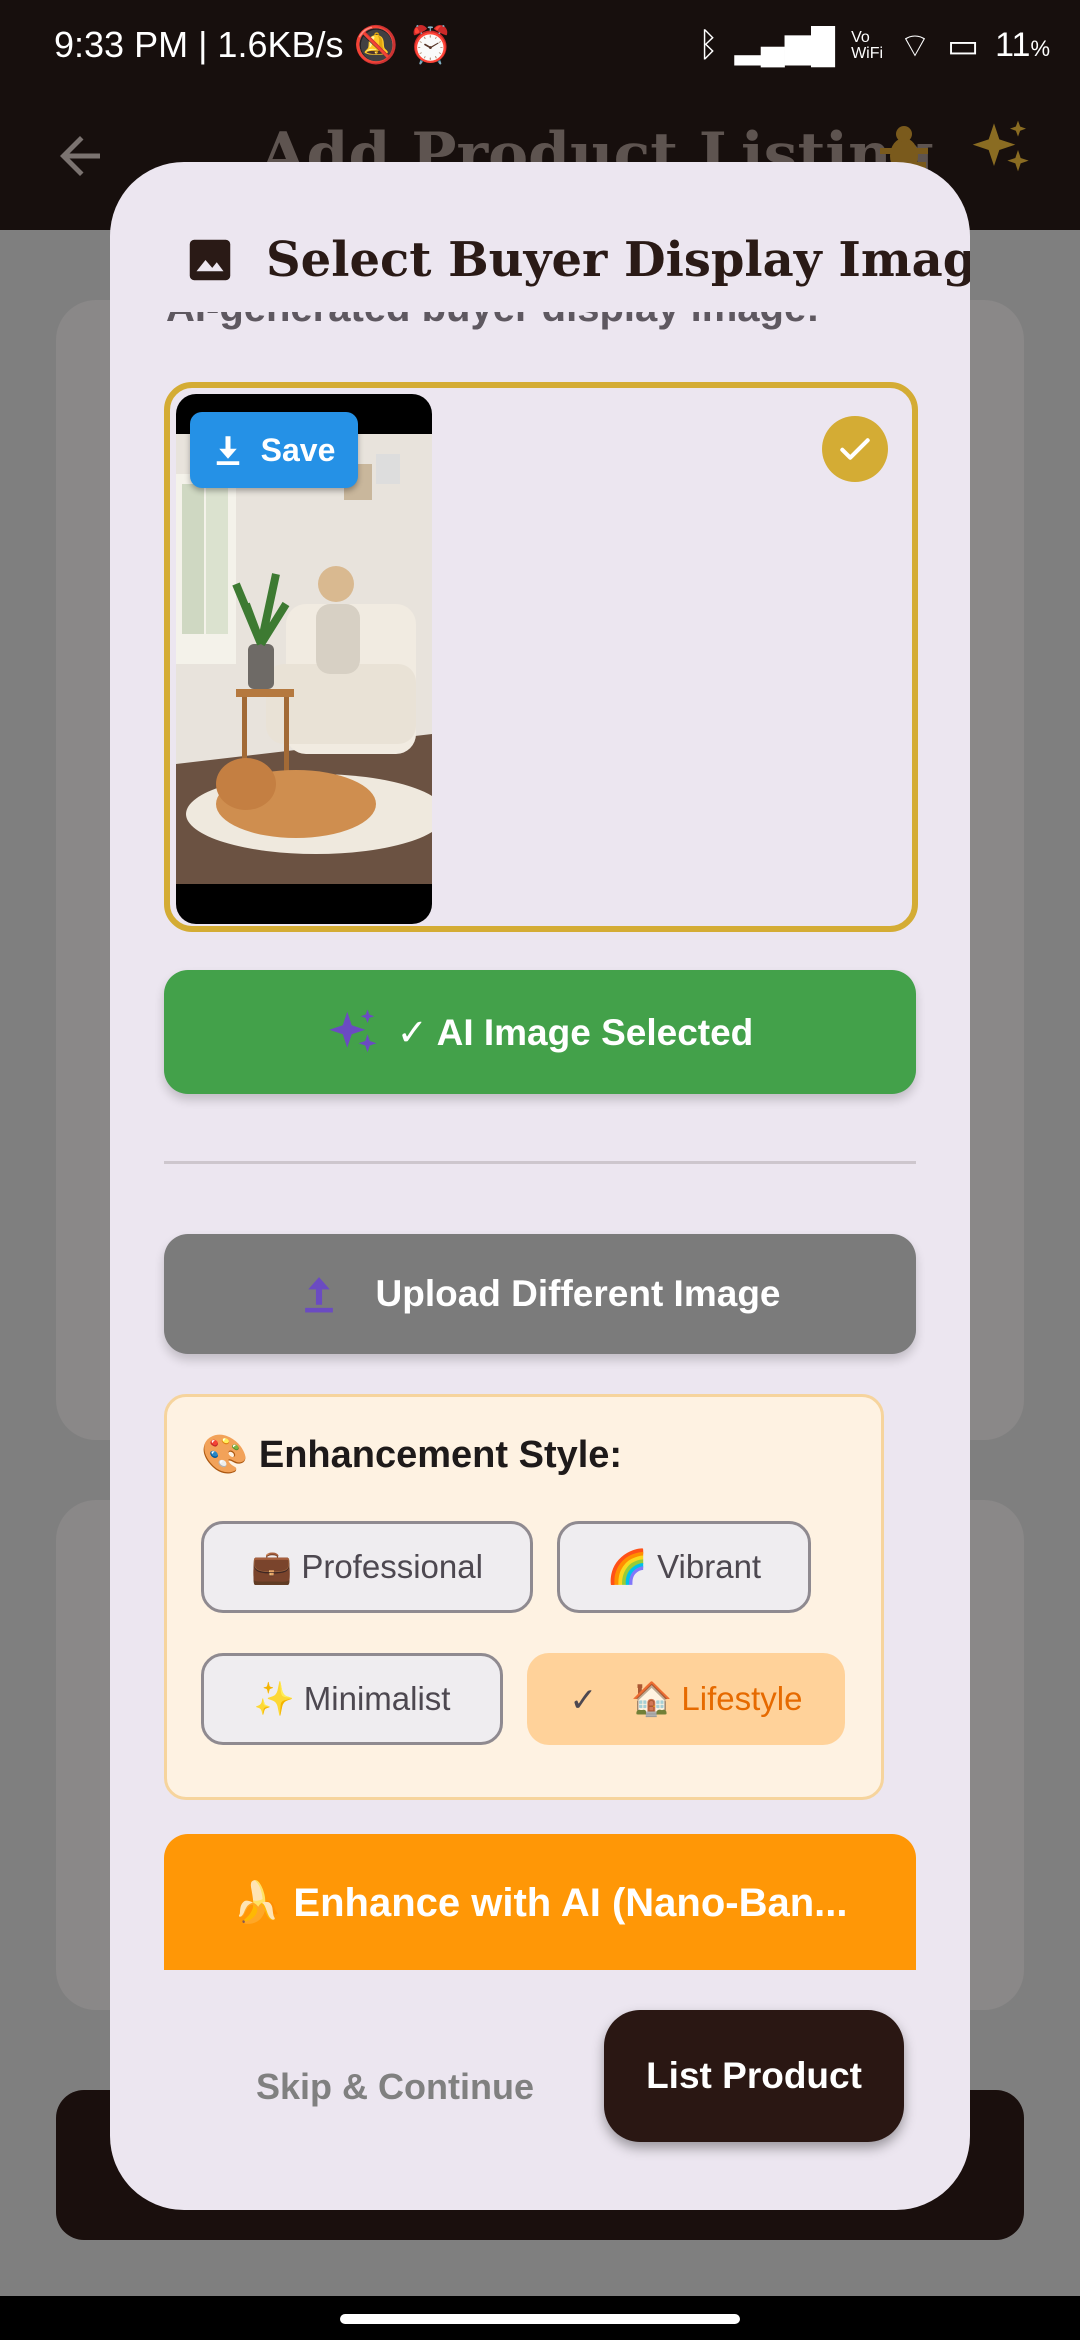  I want to click on selected-check-icon, so click(855, 449).